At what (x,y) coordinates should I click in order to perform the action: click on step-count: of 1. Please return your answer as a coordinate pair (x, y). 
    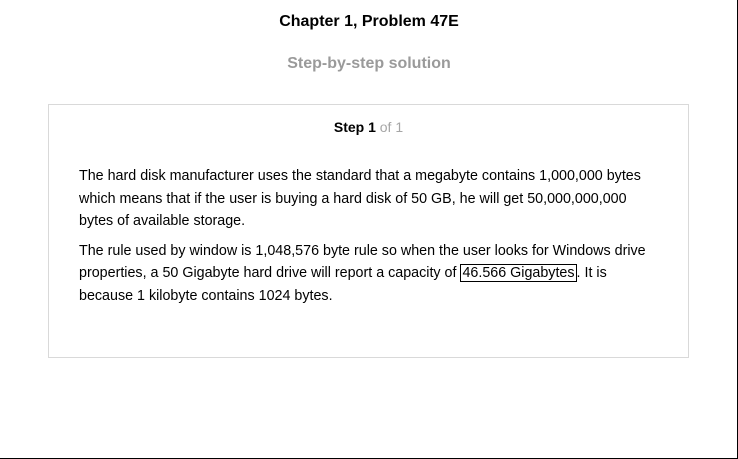
    Looking at the image, I should click on (391, 127).